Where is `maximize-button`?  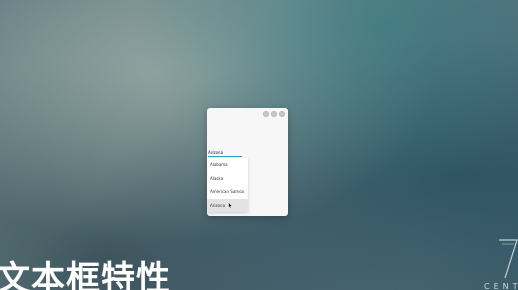
maximize-button is located at coordinates (274, 114).